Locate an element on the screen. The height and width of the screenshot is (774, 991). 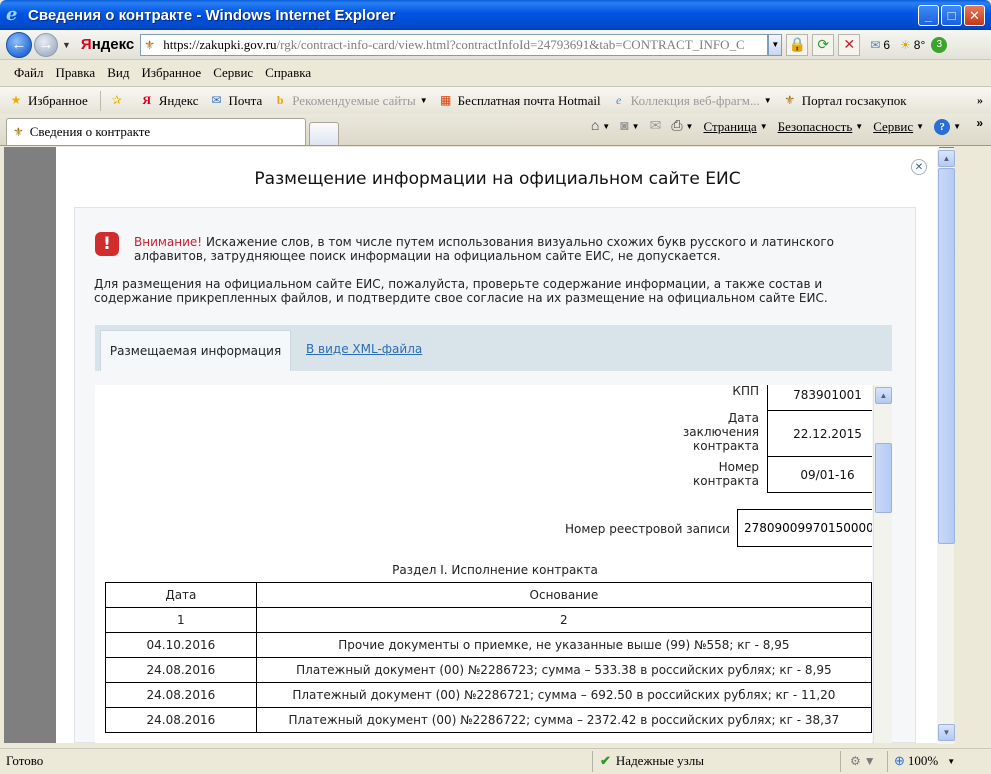
command-more-chevron-icon: » is located at coordinates (979, 123).